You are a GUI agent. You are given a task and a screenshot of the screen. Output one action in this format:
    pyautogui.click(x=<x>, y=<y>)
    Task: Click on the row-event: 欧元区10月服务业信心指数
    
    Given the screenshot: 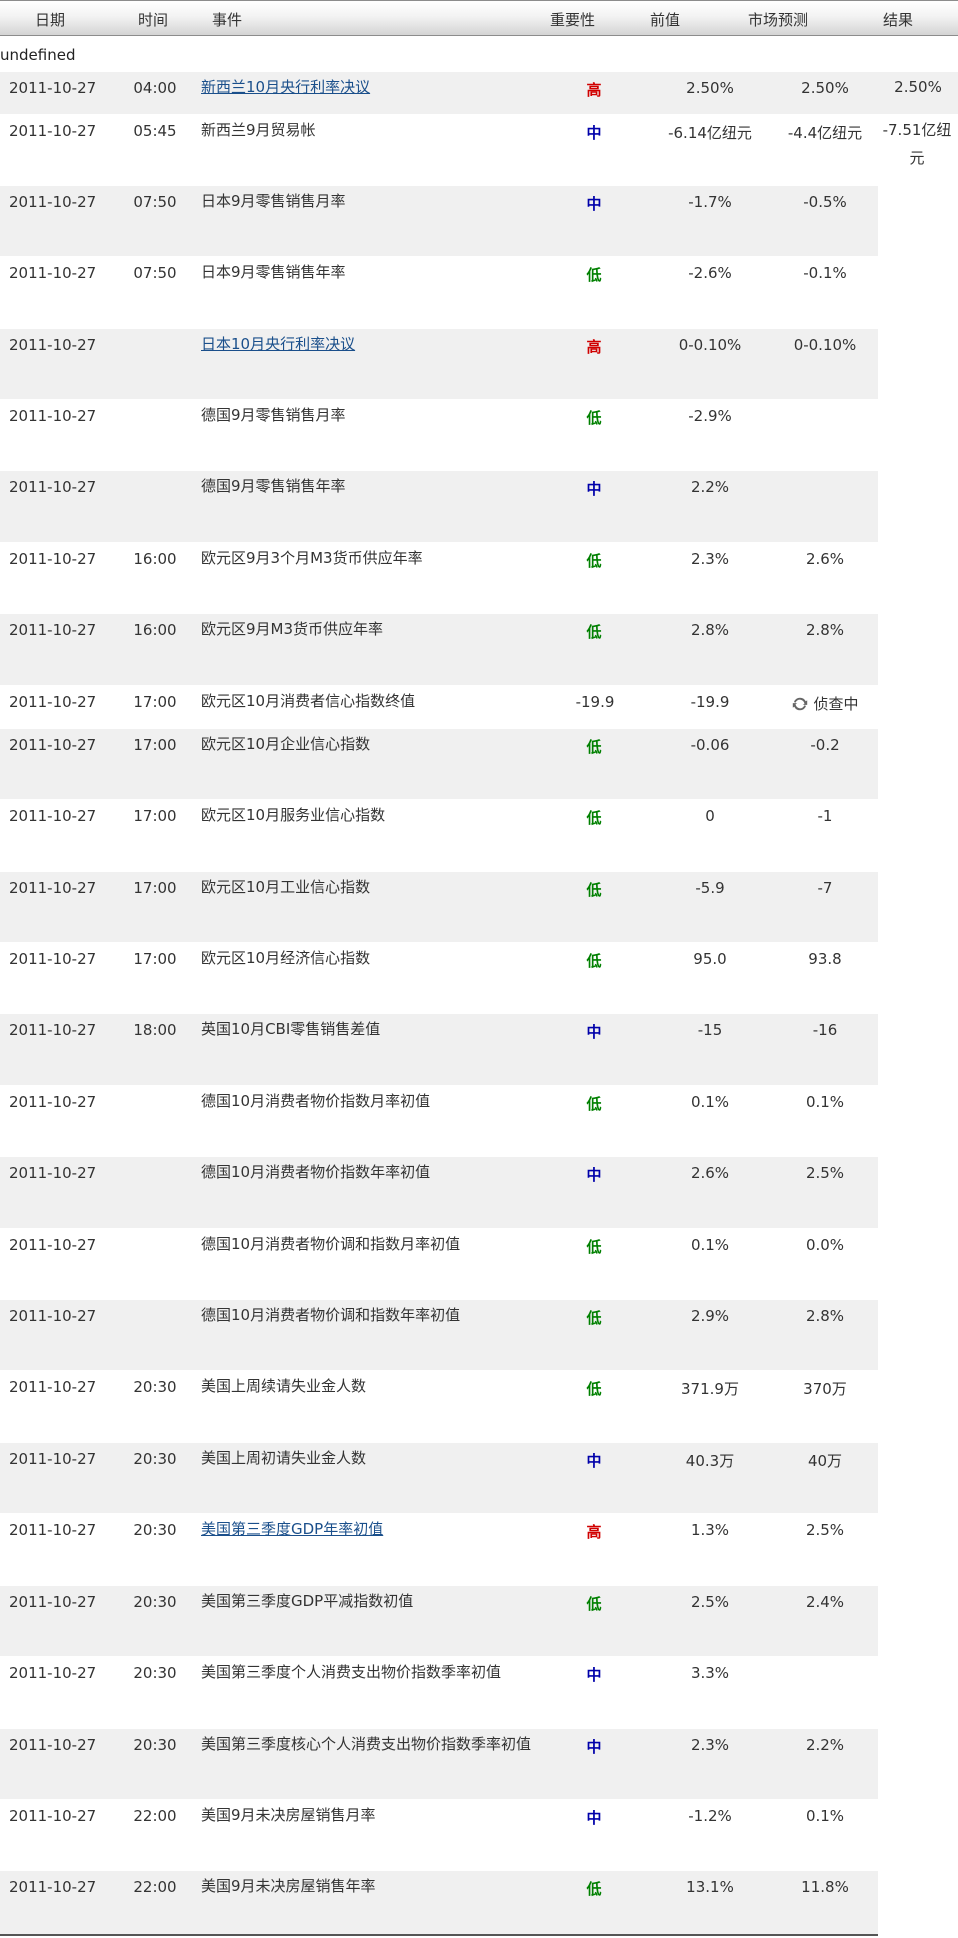 What is the action you would take?
    pyautogui.click(x=293, y=815)
    